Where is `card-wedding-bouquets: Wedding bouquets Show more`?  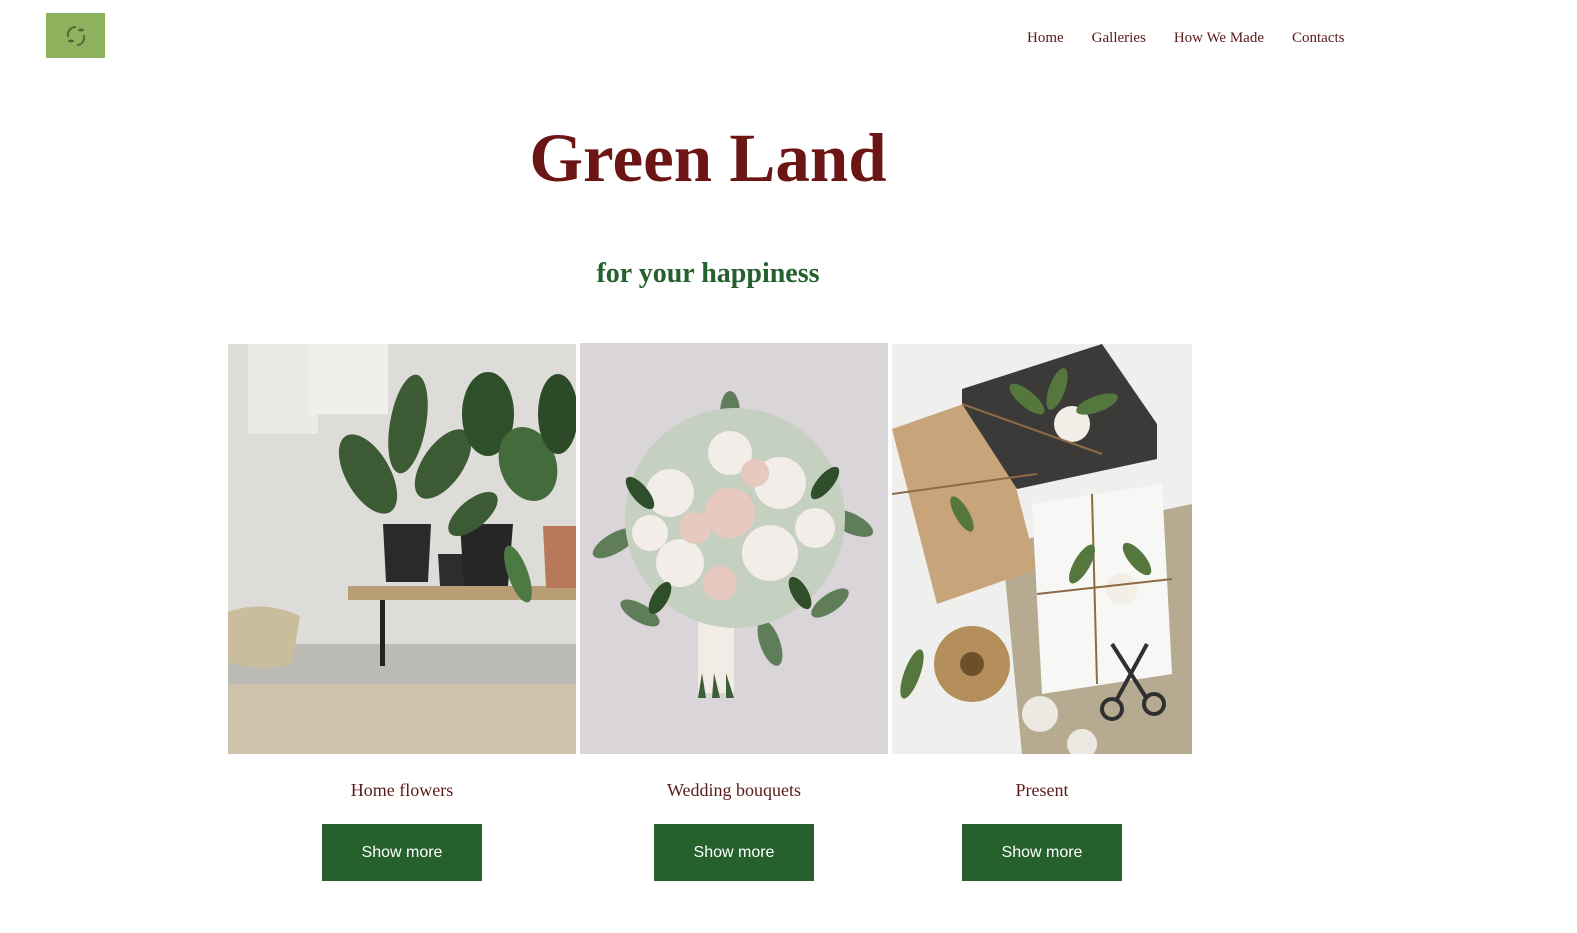 card-wedding-bouquets: Wedding bouquets Show more is located at coordinates (734, 612).